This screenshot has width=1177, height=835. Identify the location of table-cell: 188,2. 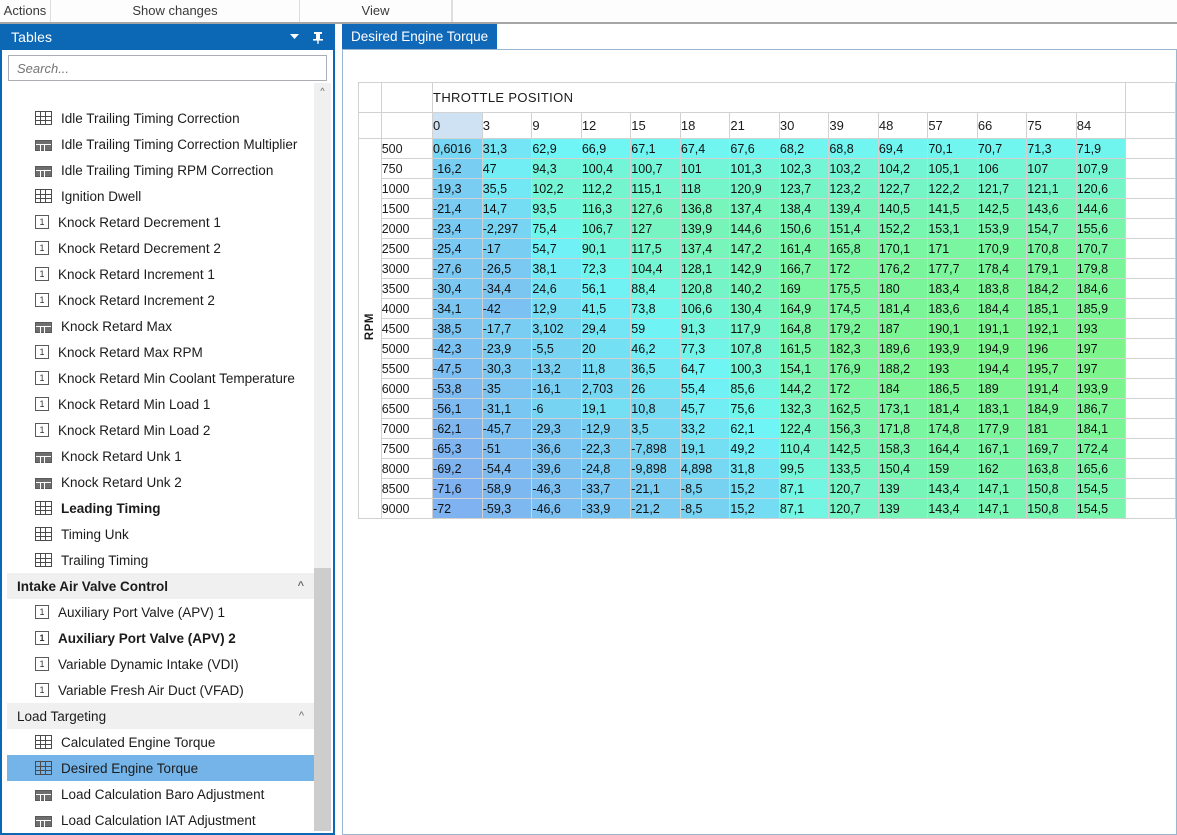
(903, 368).